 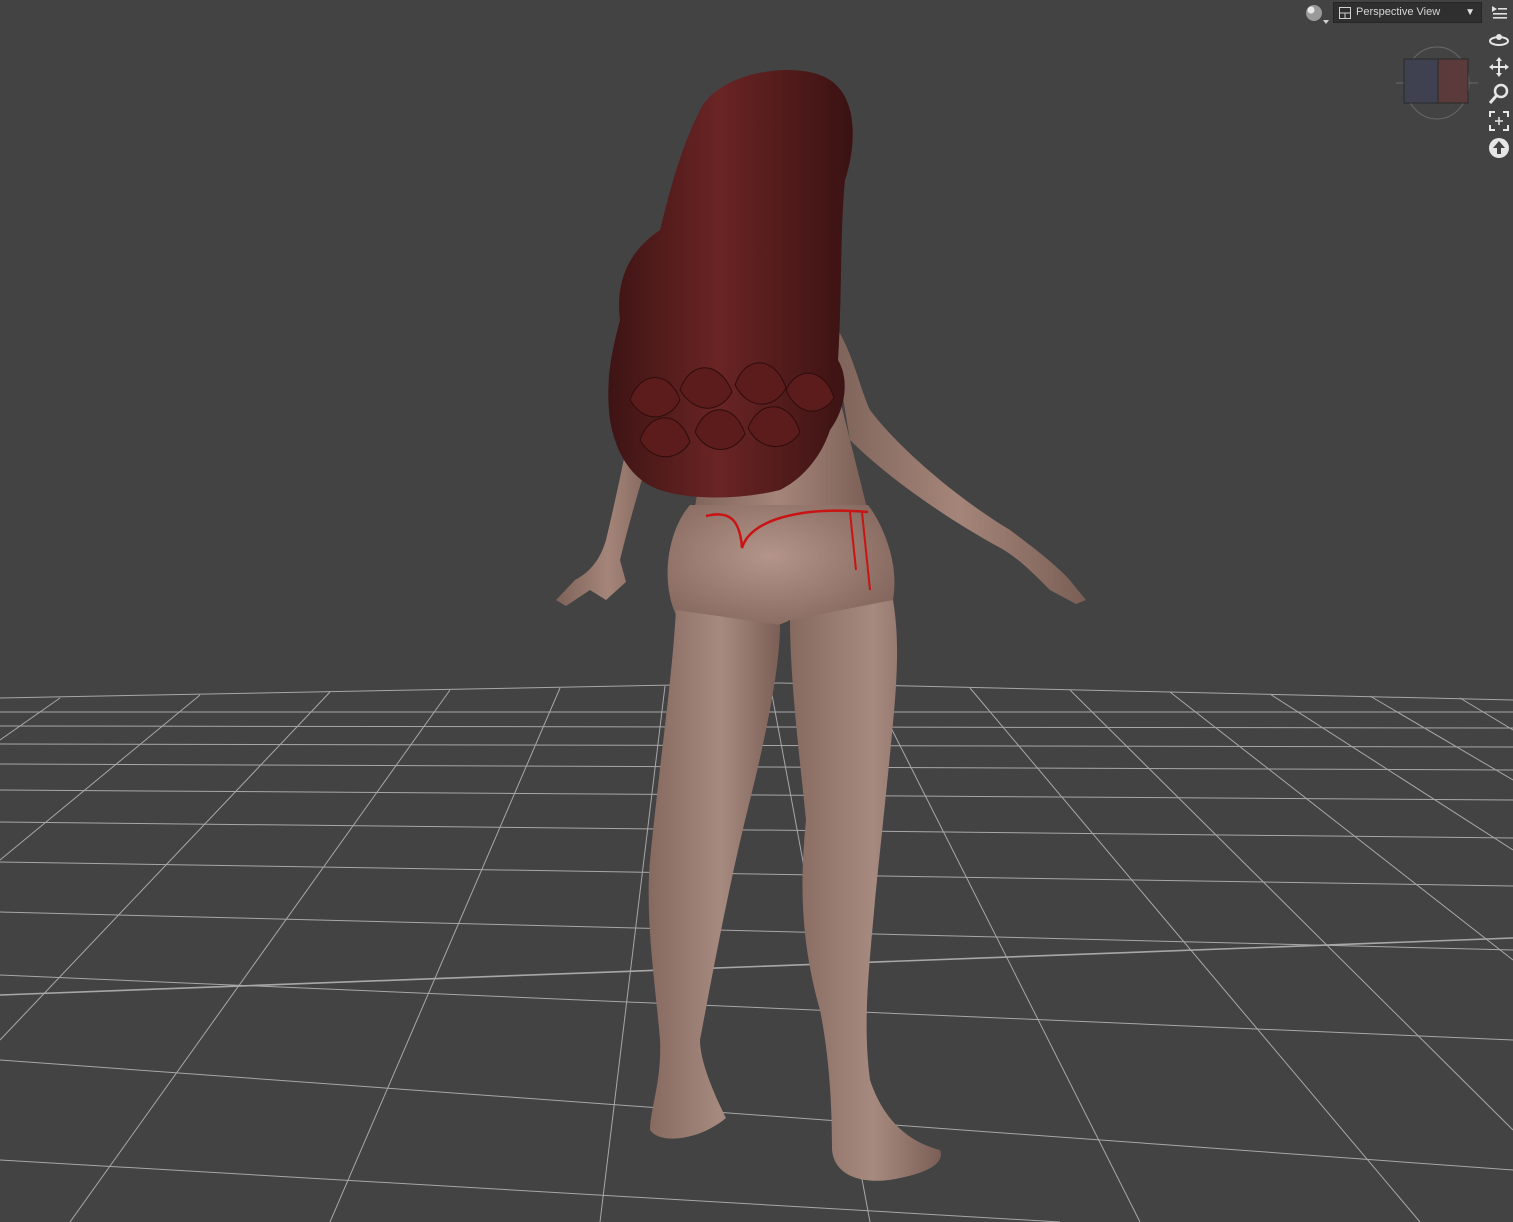 I want to click on zoom-button, so click(x=1499, y=94).